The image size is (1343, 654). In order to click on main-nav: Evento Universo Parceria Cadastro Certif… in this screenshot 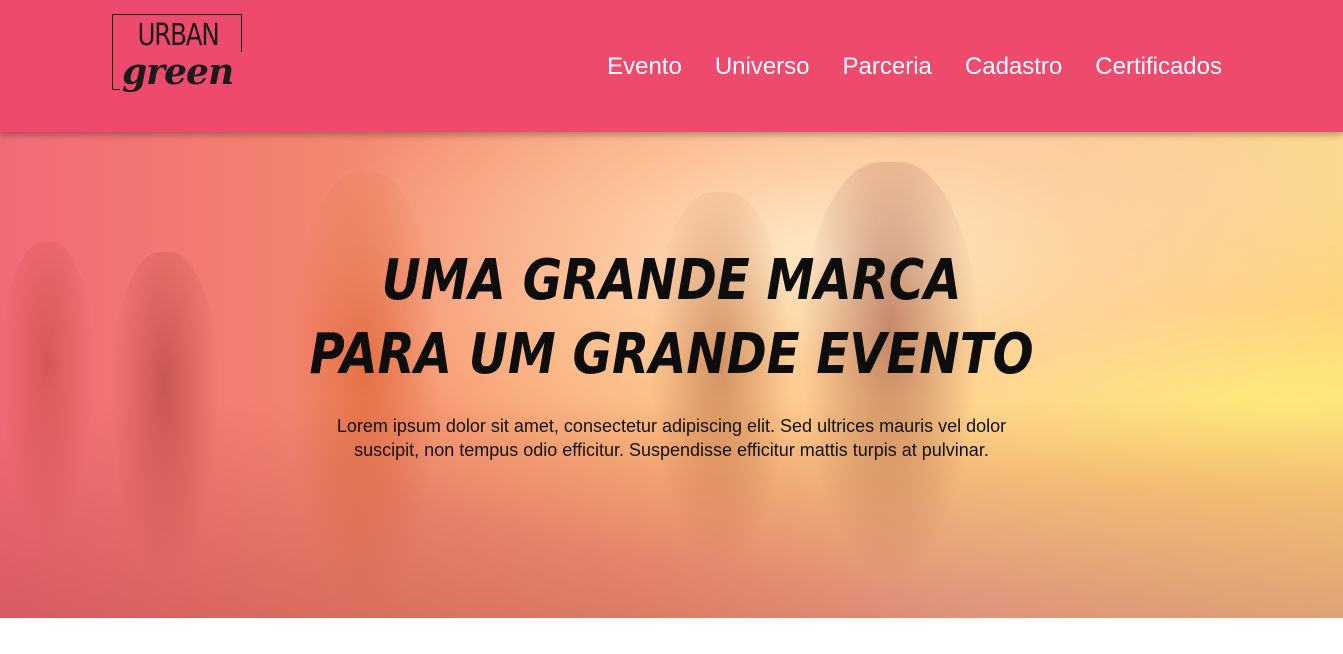, I will do `click(914, 67)`.